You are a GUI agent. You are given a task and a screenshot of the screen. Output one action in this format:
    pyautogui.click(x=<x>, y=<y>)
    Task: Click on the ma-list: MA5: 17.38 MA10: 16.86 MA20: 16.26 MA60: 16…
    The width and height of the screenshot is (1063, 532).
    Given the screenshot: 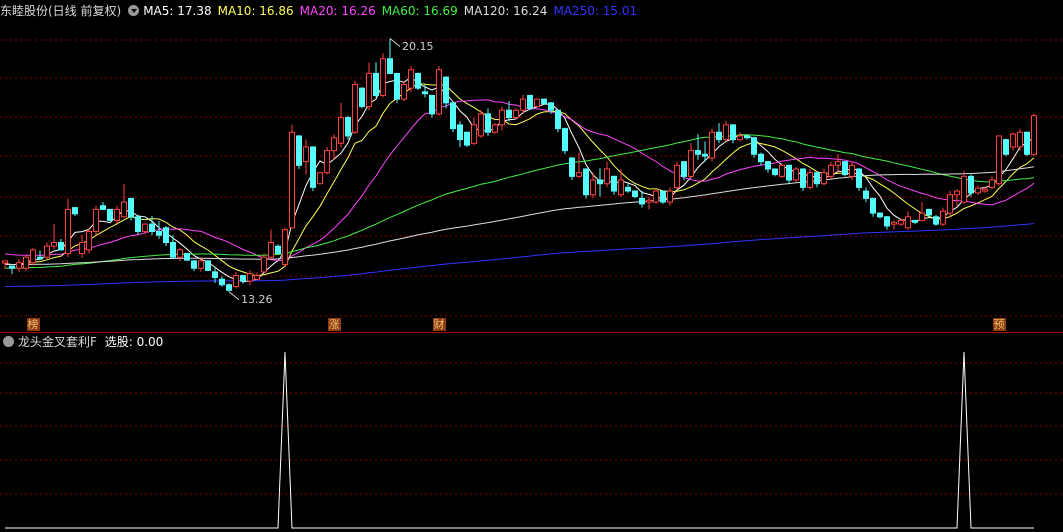 What is the action you would take?
    pyautogui.click(x=393, y=11)
    